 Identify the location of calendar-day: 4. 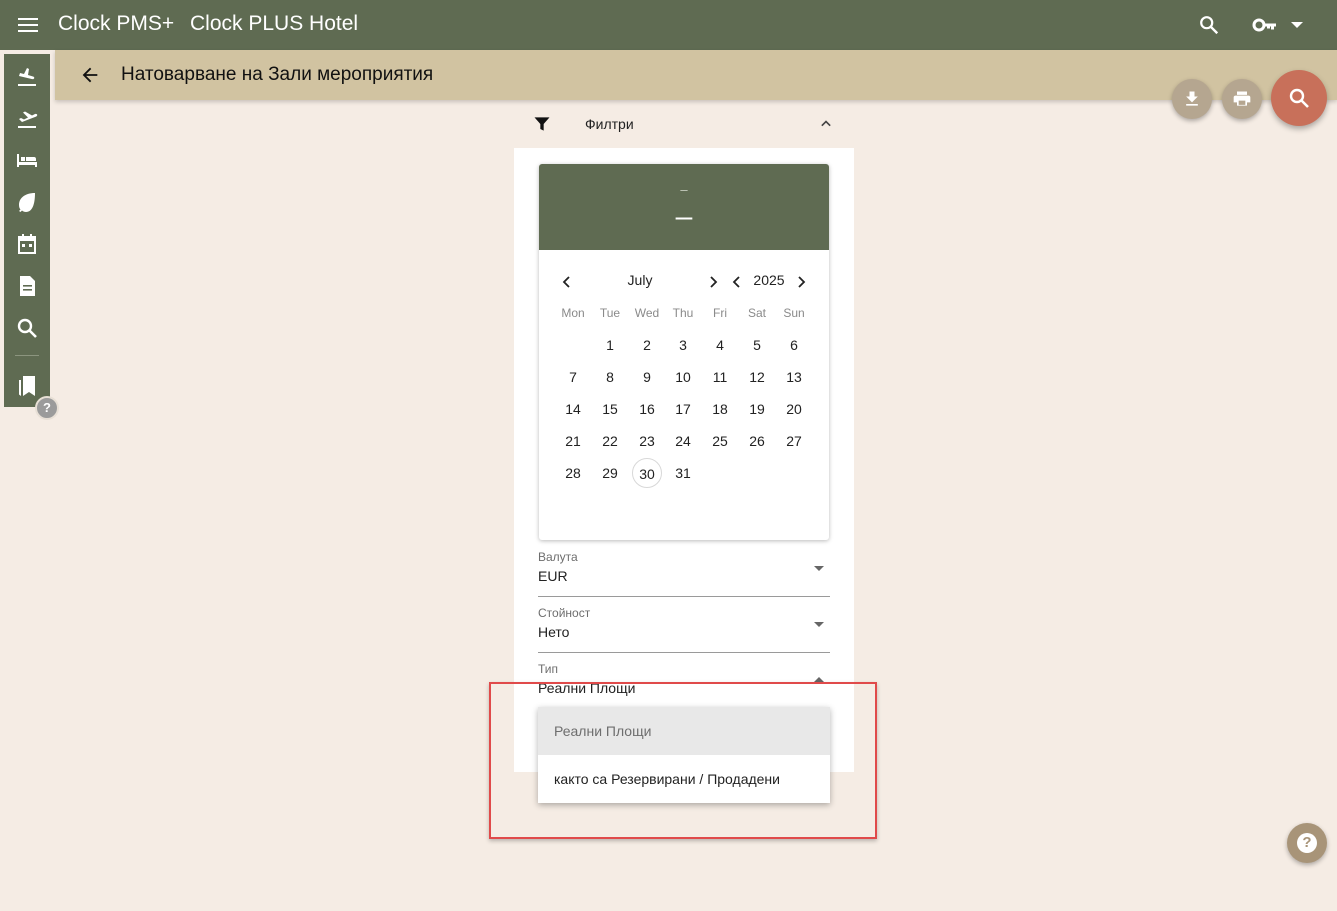
(720, 345).